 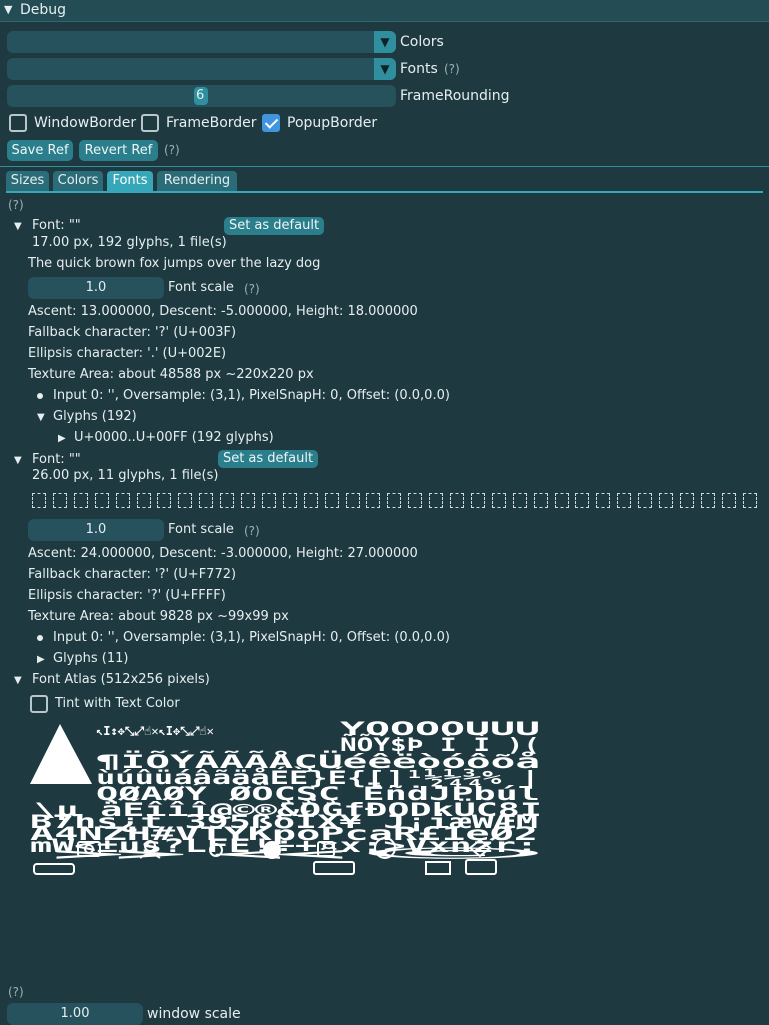 What do you see at coordinates (155, 731) in the screenshot?
I see `atlas-cursor-glyphs: ↖I↕✥⤡⤢☝✕↖I✥⤡⤢☝✕` at bounding box center [155, 731].